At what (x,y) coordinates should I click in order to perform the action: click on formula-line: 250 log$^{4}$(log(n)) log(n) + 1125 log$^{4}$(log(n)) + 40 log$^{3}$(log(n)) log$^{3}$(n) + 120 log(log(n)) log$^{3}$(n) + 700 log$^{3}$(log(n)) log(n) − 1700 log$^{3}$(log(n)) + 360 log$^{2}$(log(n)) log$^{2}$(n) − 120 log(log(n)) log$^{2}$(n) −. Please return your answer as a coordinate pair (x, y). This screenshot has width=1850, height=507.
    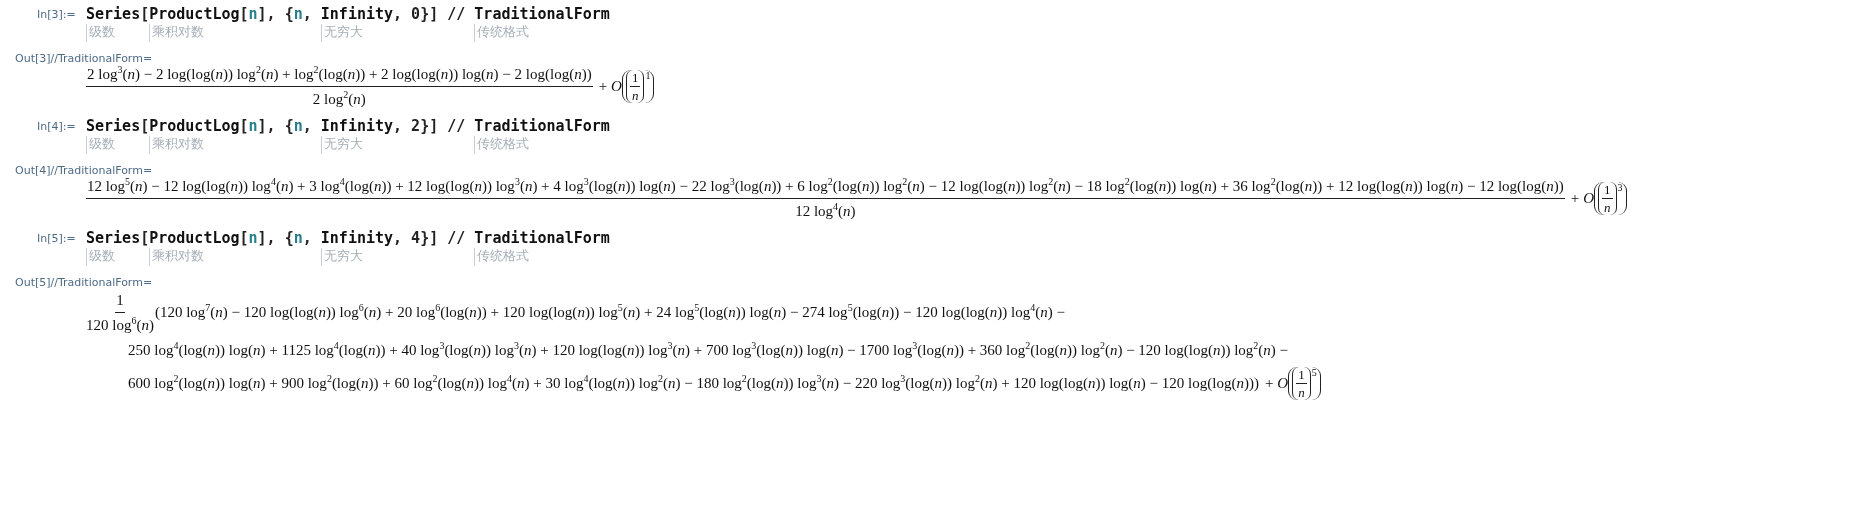
    Looking at the image, I should click on (708, 350).